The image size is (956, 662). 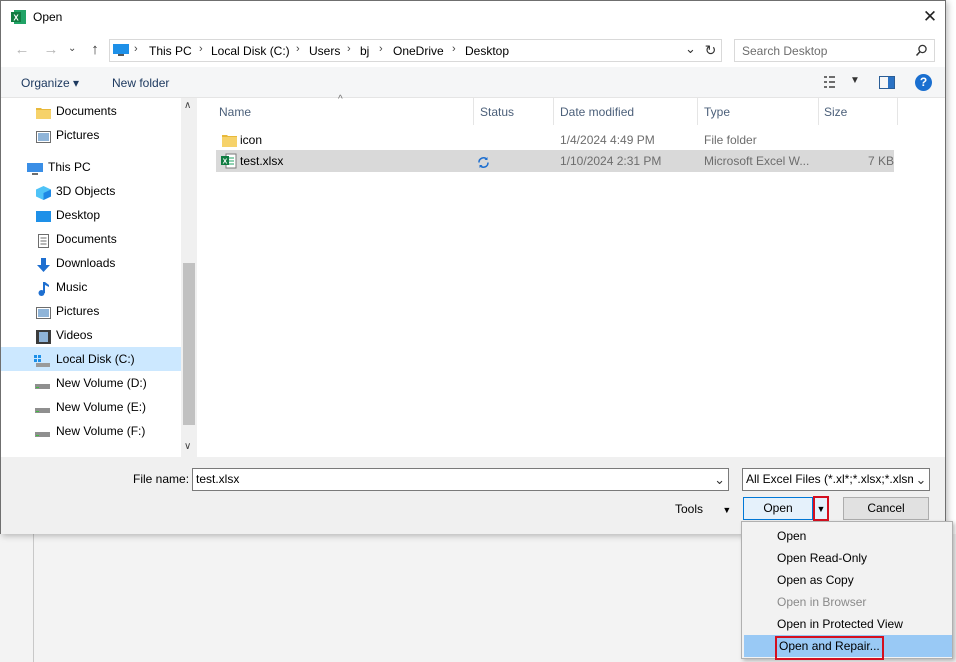 I want to click on column-header-status: Status, so click(x=497, y=112).